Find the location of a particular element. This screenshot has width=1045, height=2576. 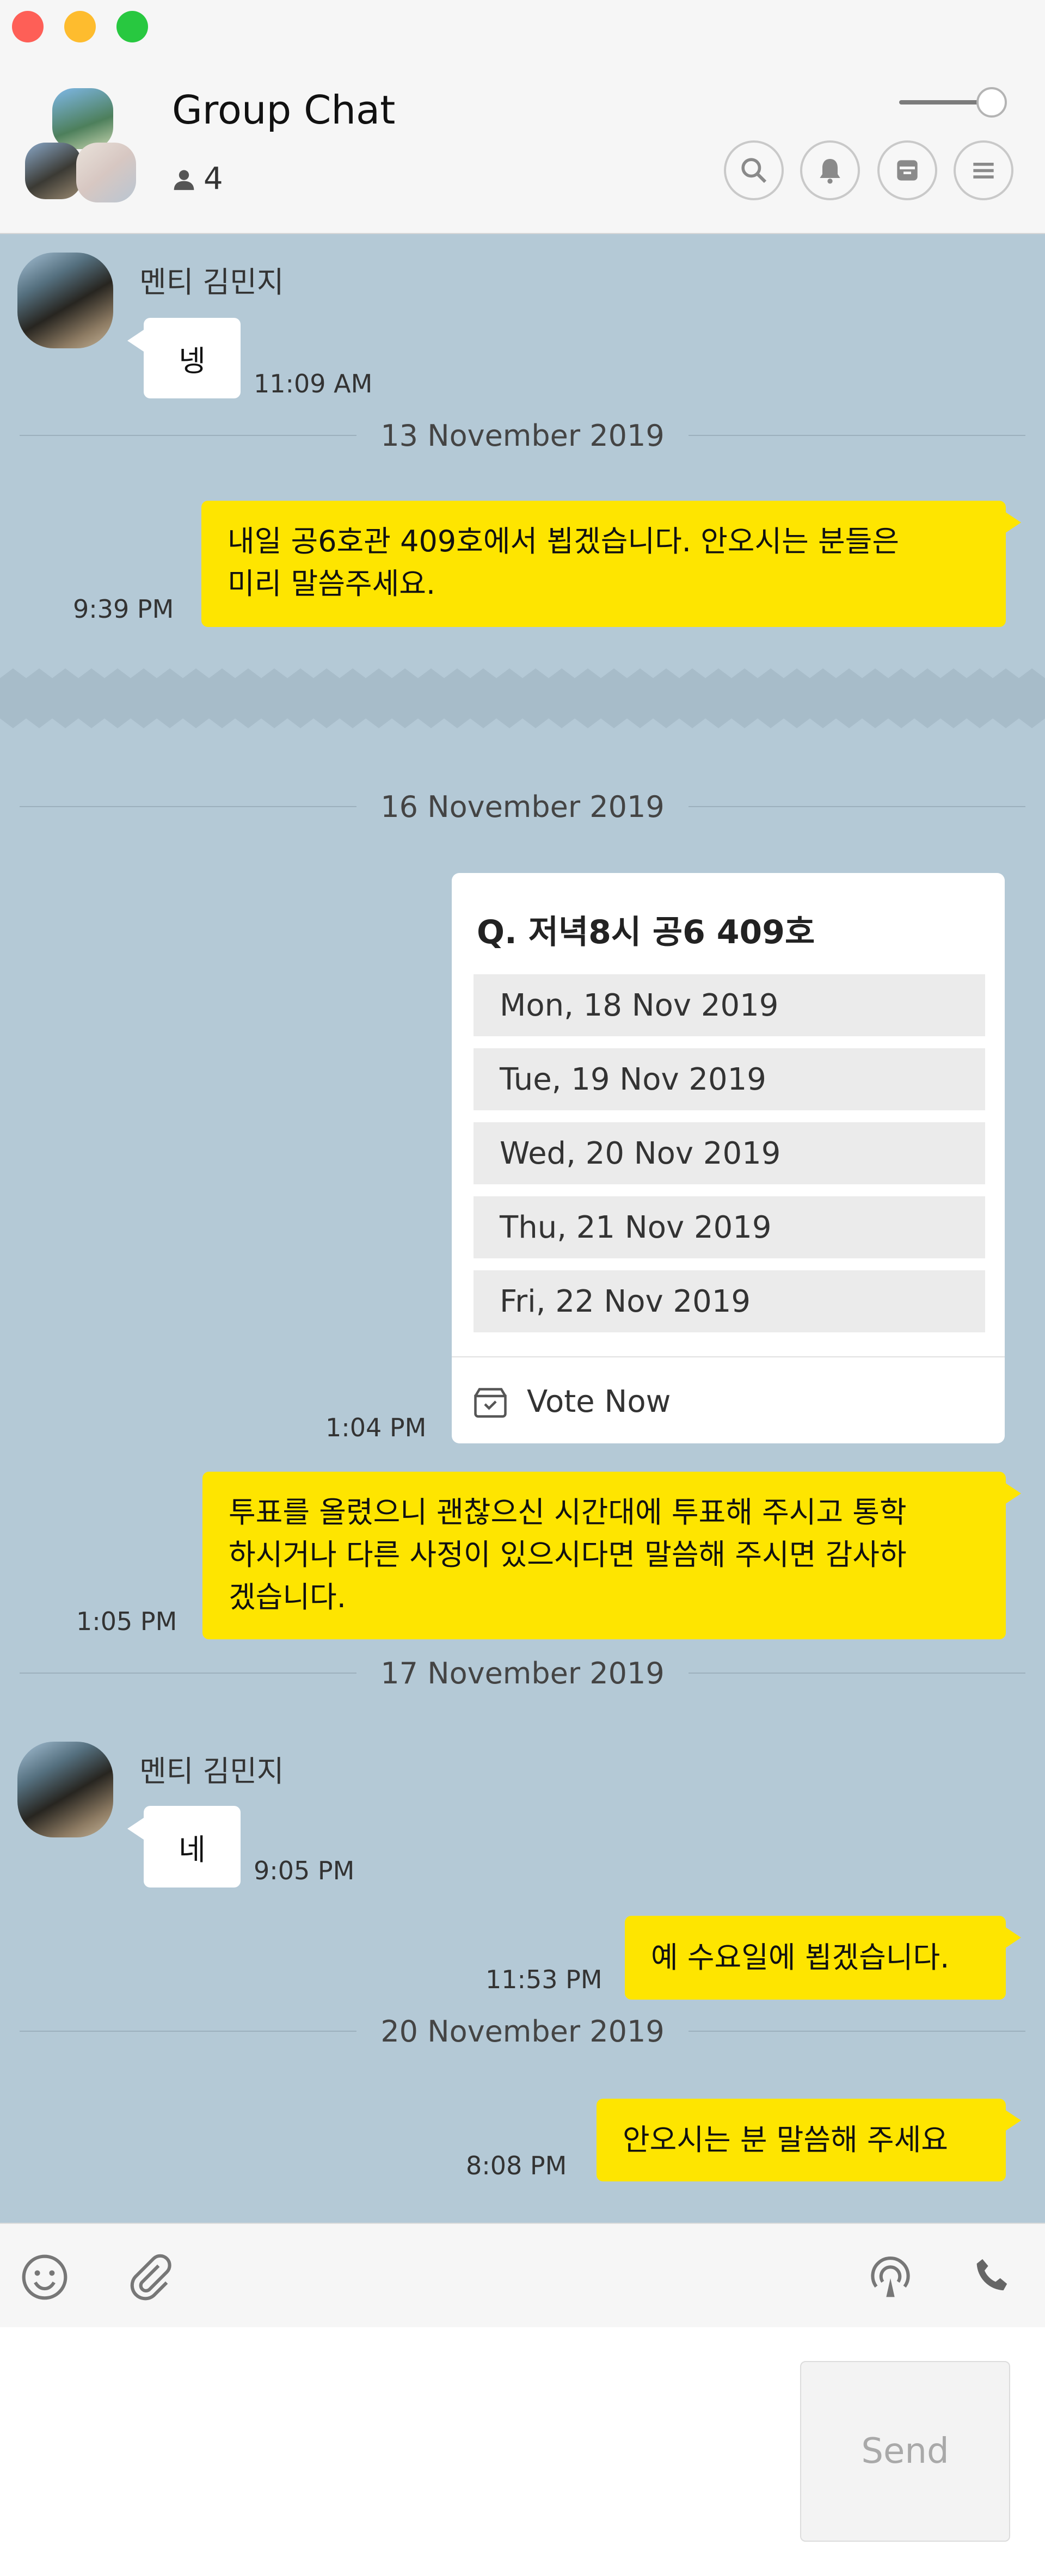

paperclip-icon is located at coordinates (151, 2277).